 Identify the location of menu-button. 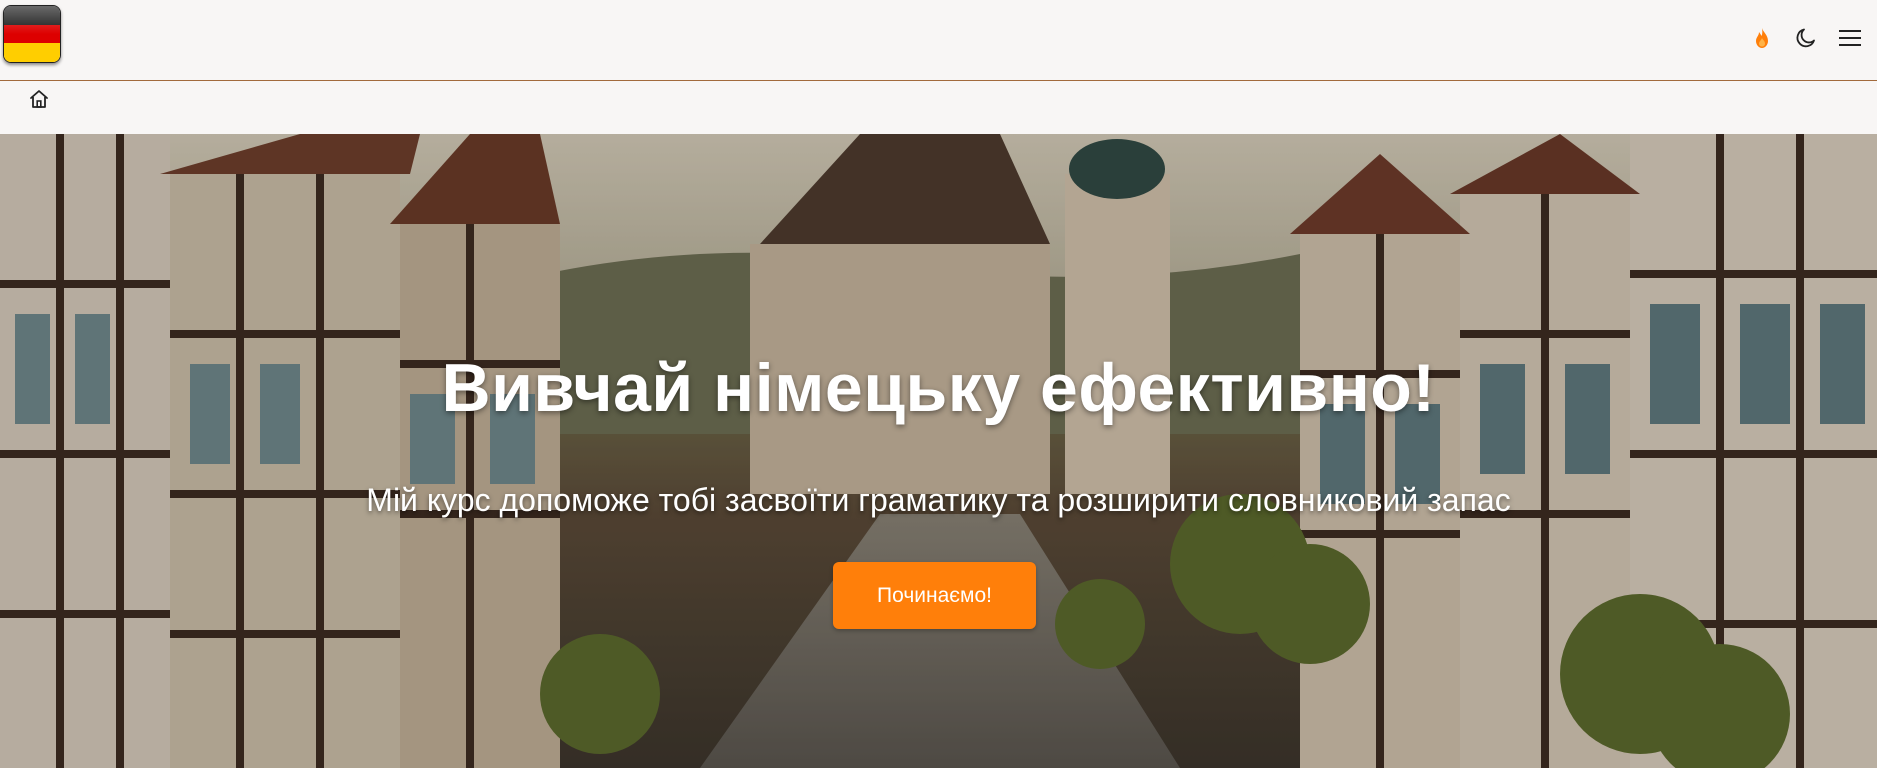
(1850, 38).